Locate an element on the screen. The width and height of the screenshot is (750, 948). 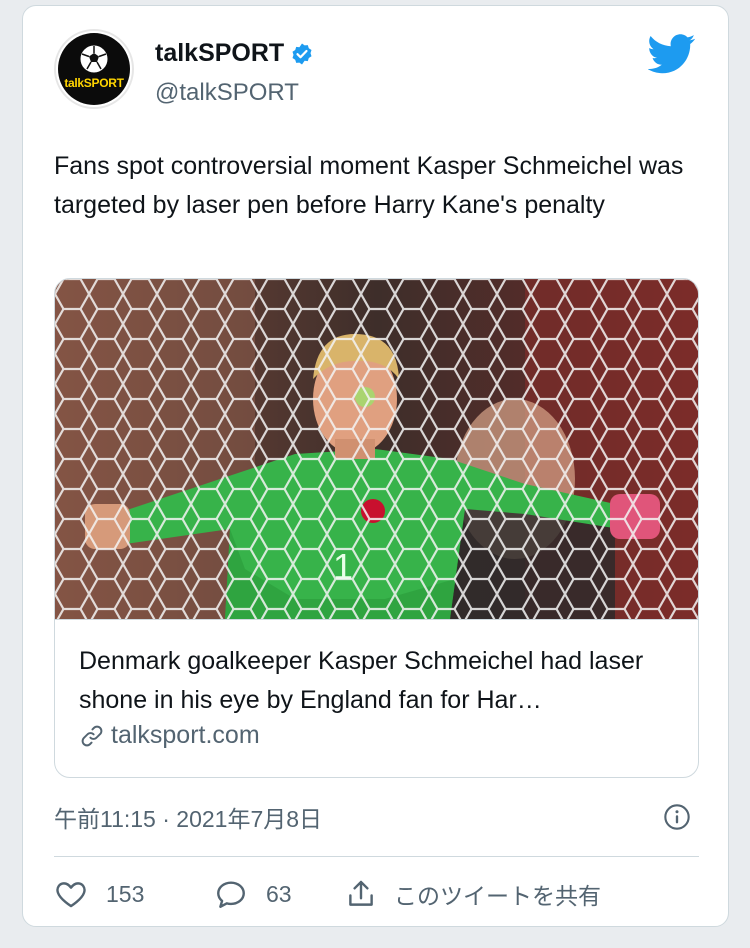
link-card-divider is located at coordinates (376, 619).